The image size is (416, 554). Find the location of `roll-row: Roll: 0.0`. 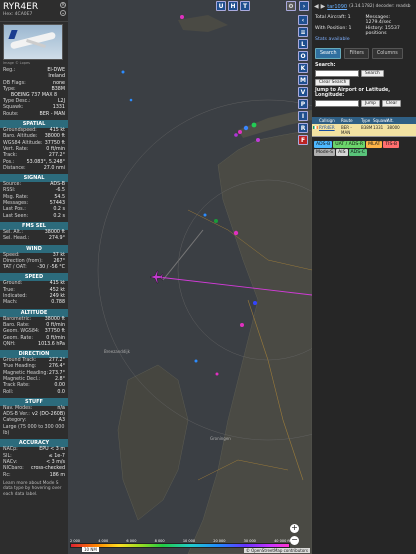

roll-row: Roll: 0.0 is located at coordinates (34, 393).